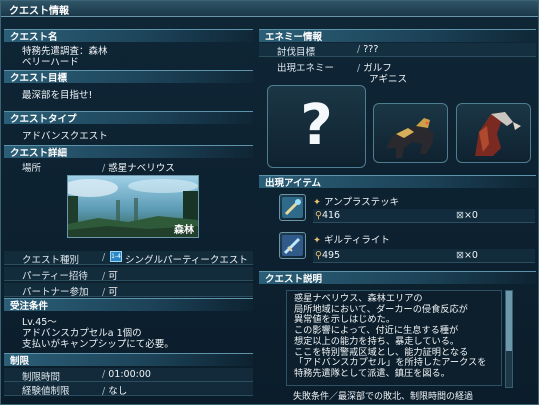 The width and height of the screenshot is (539, 405). I want to click on appear-enemy-value2: アギニス, so click(388, 79).